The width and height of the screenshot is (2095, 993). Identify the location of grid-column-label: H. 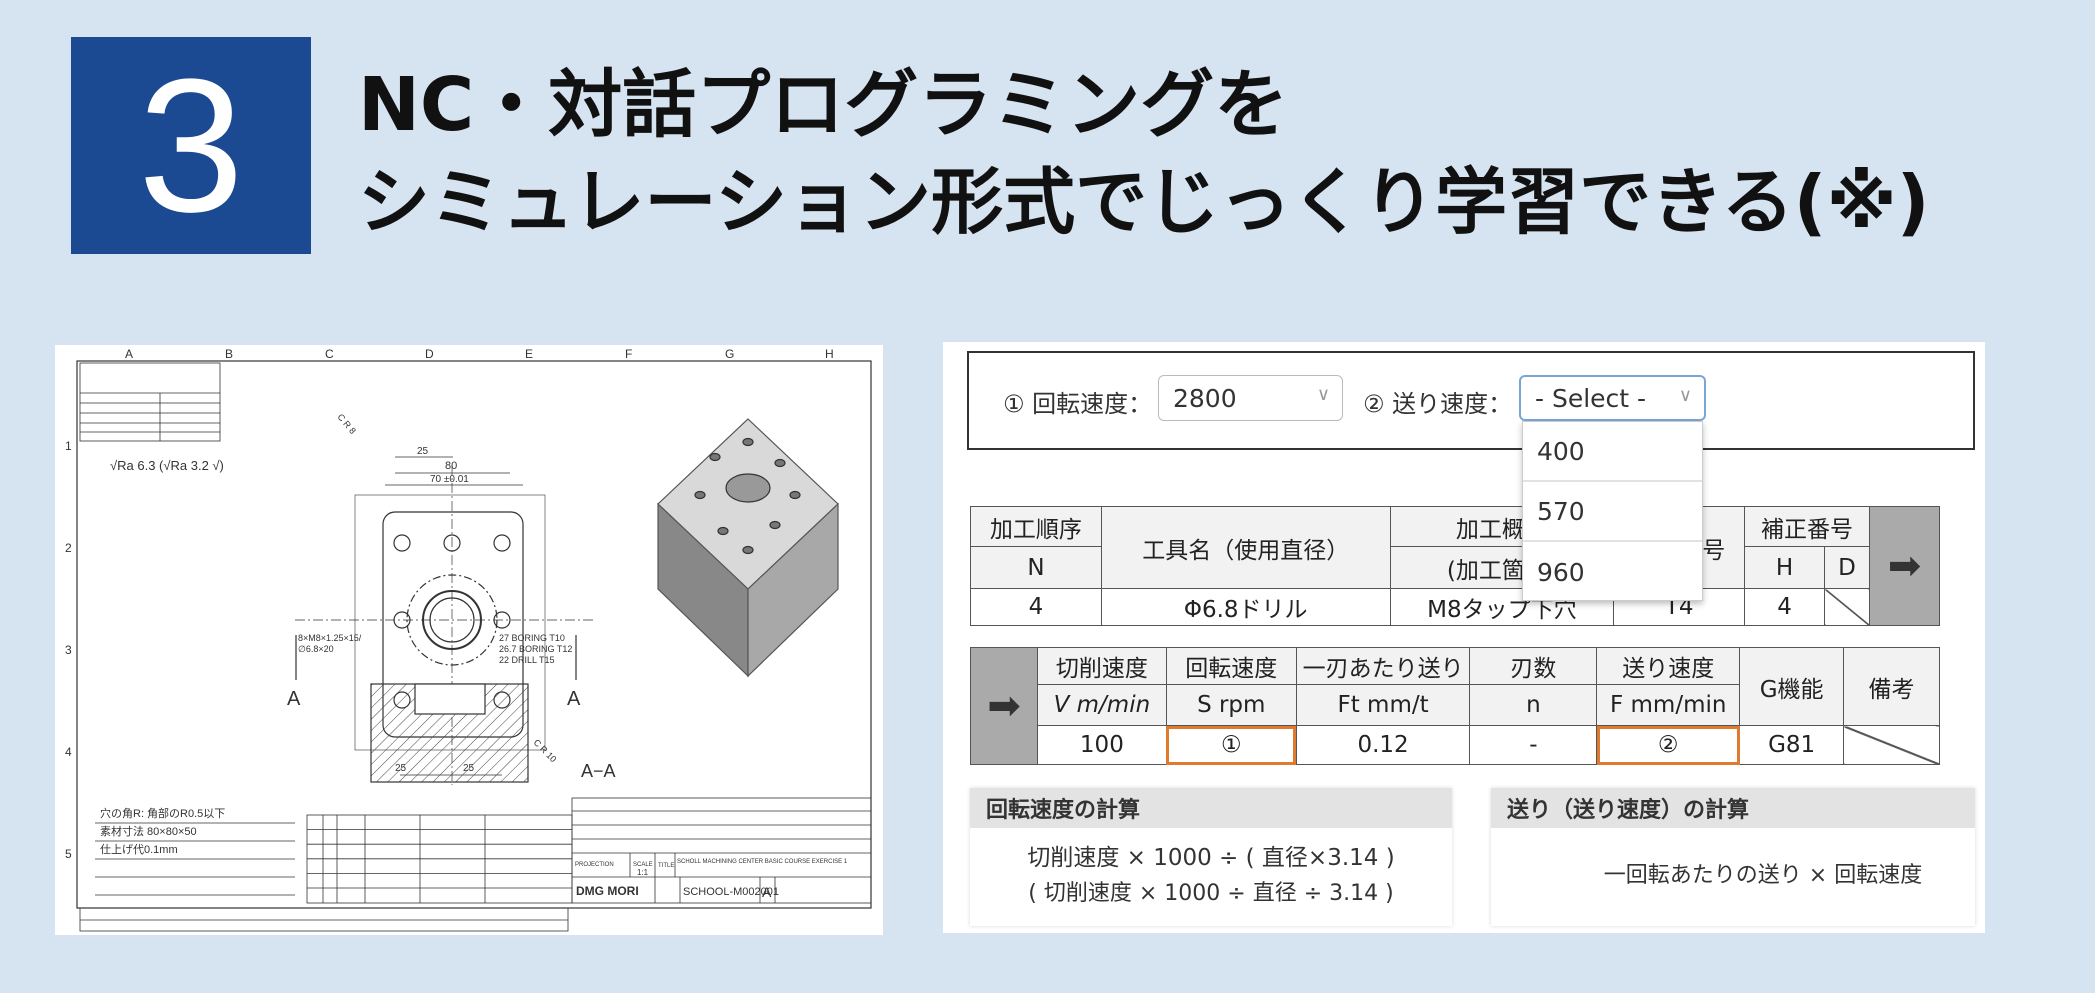
(829, 354).